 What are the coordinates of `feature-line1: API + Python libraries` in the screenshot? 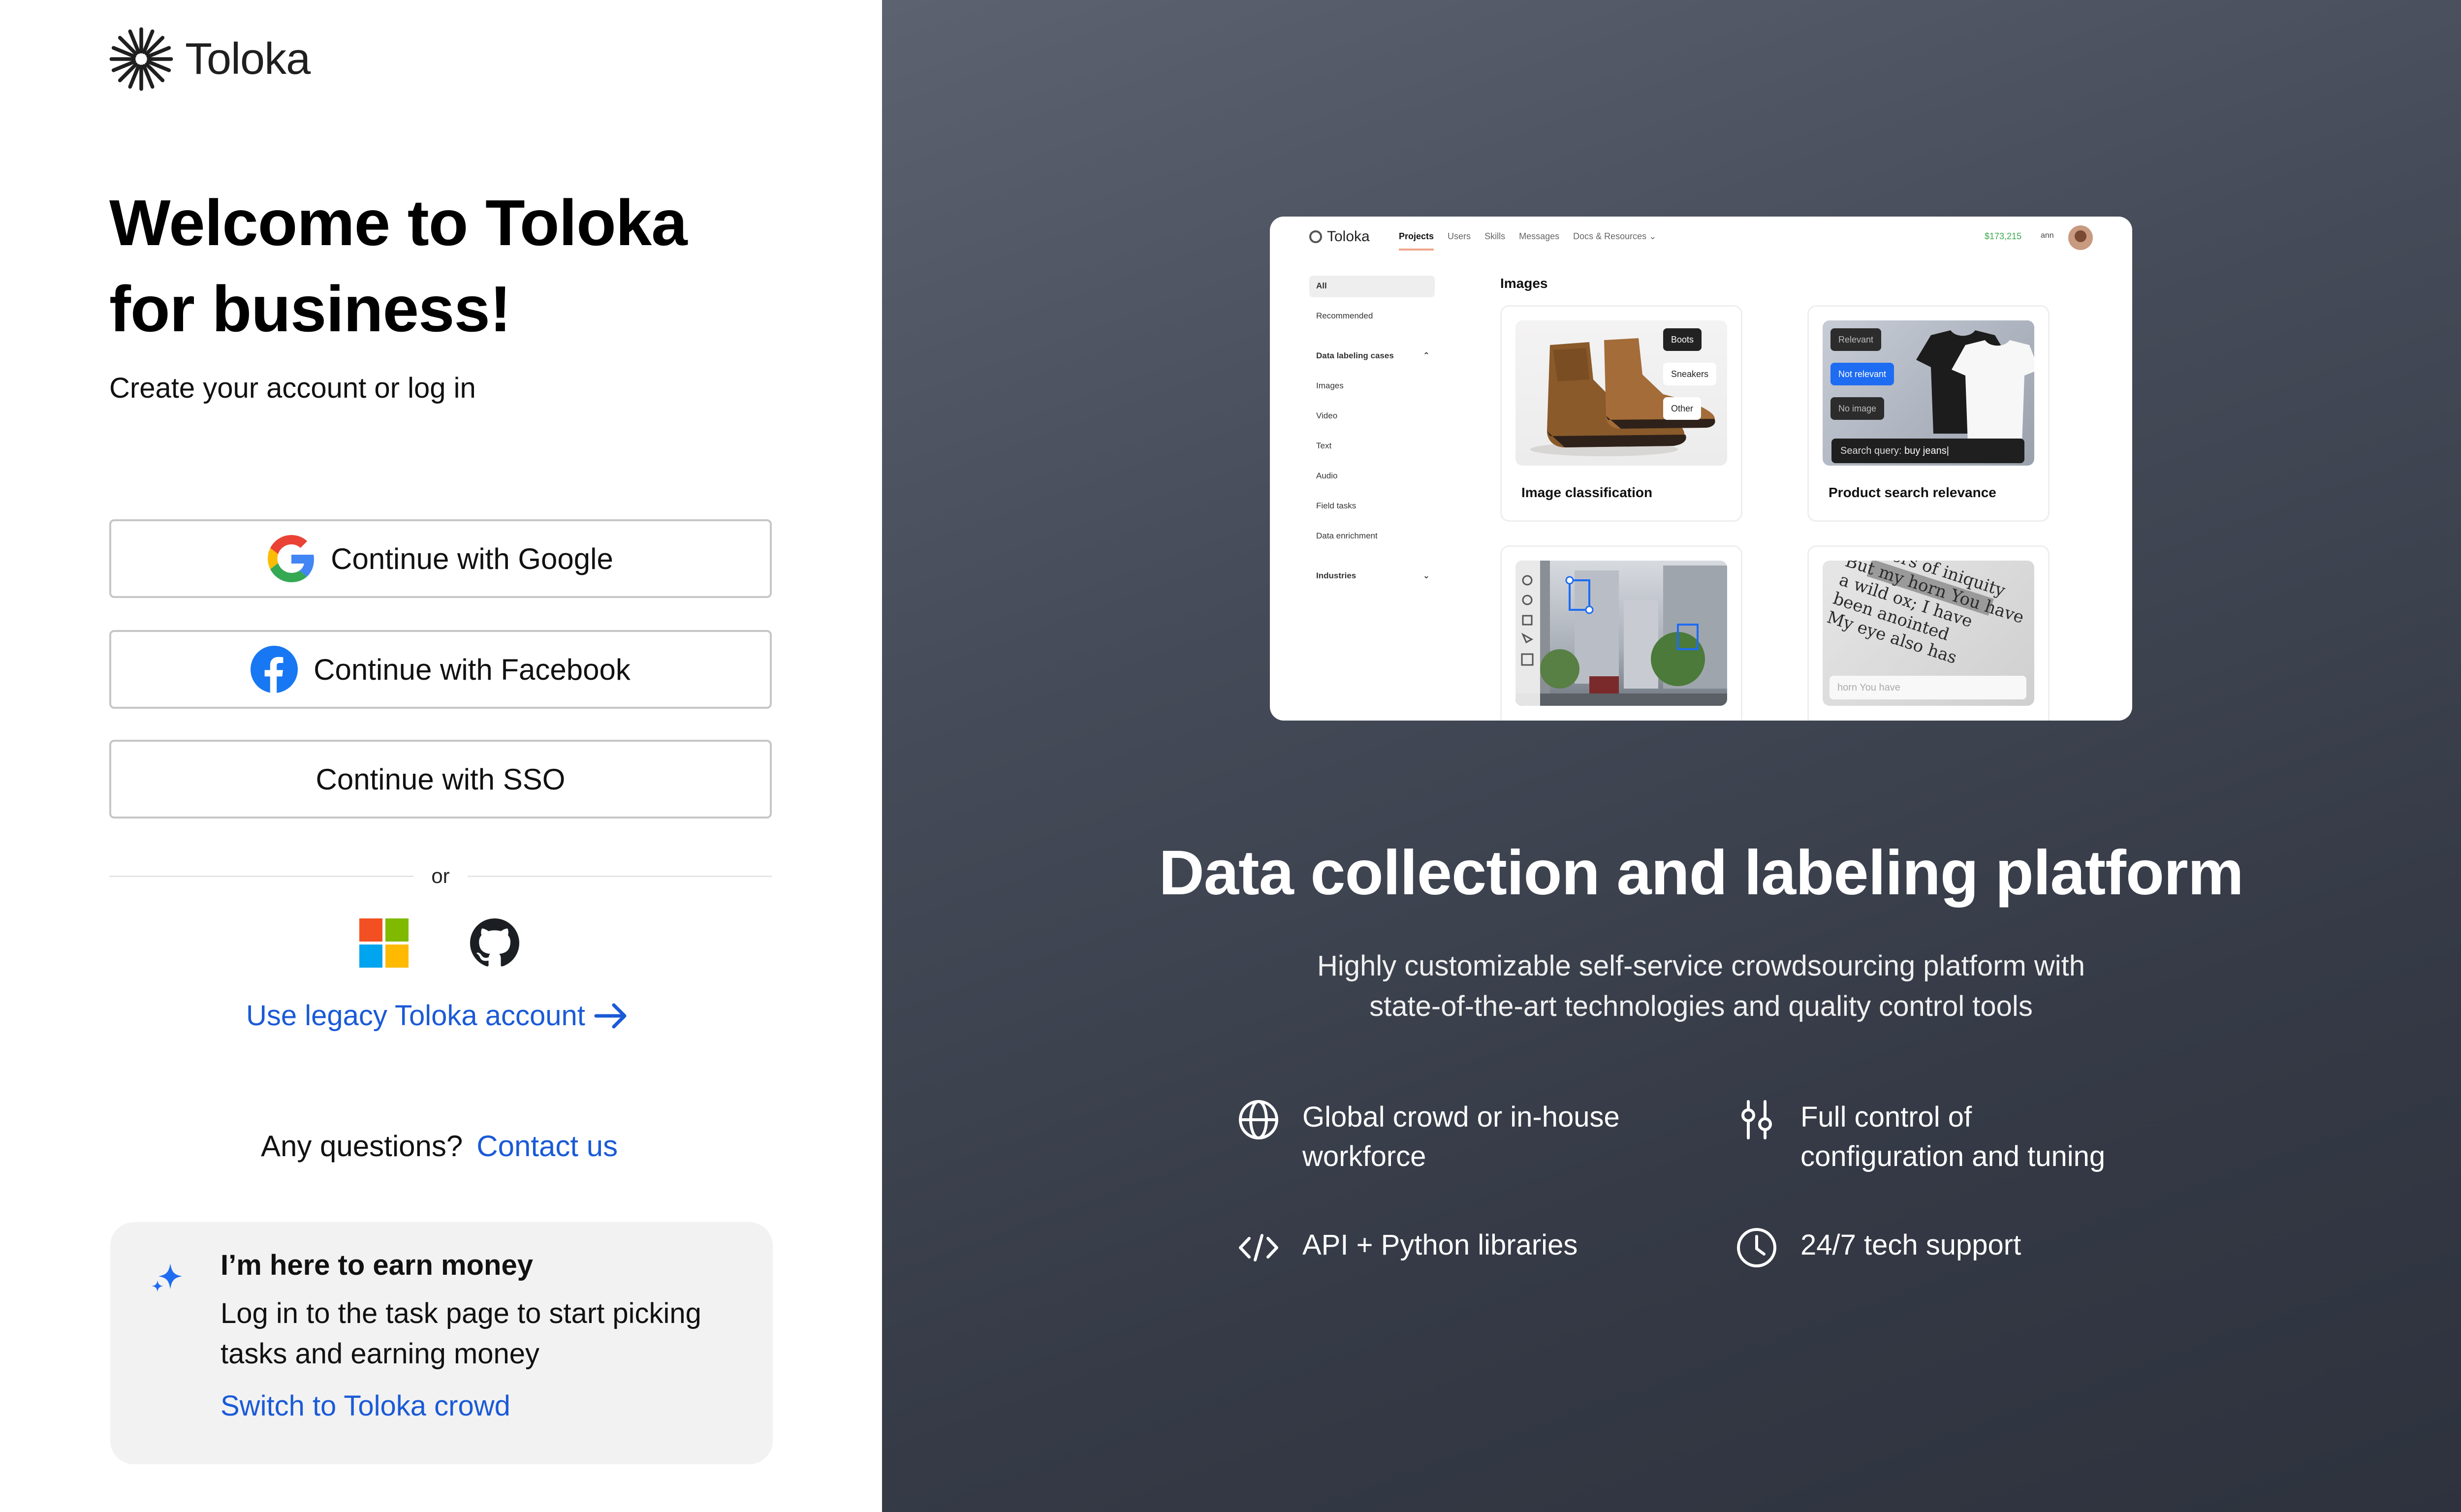 It's located at (1440, 1245).